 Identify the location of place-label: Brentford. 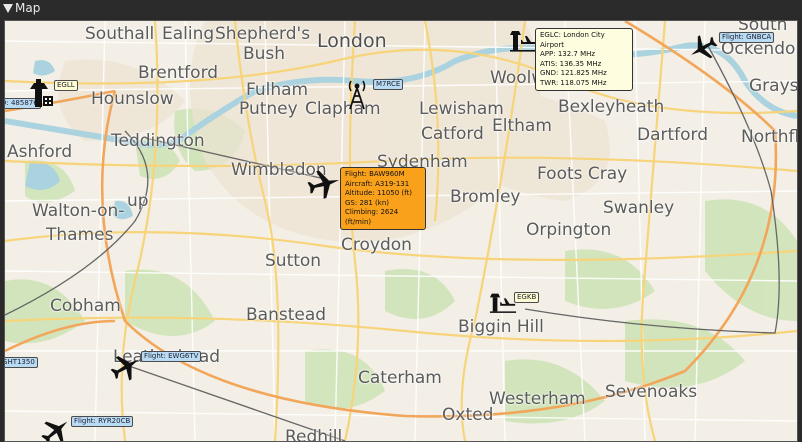
(178, 73).